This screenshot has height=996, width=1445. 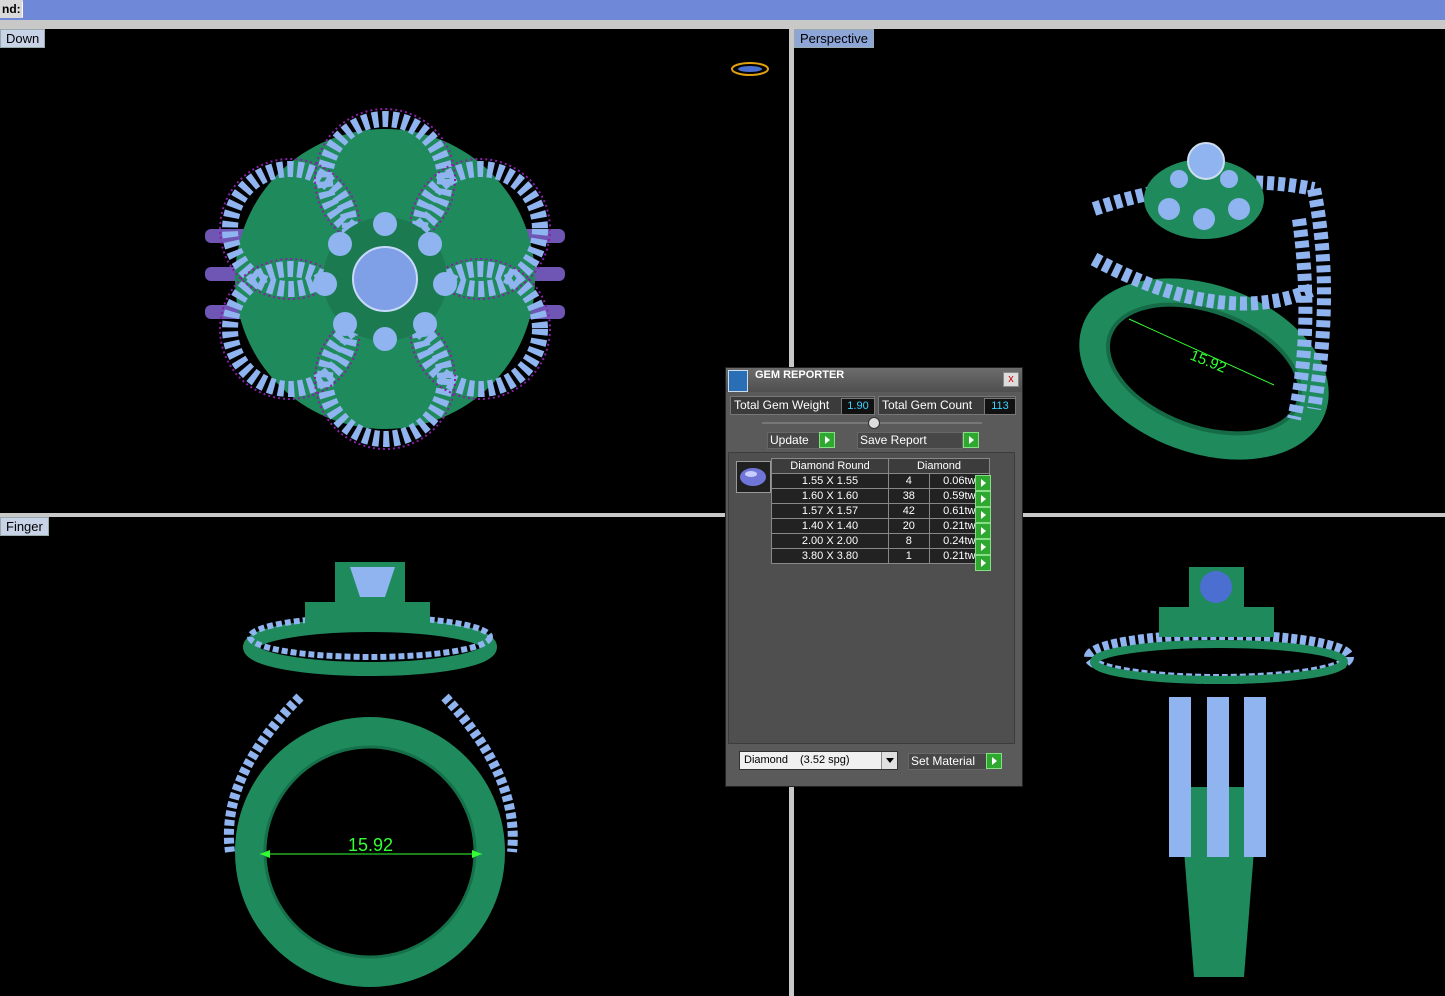 I want to click on gem-reporter-app-icon, so click(x=738, y=381).